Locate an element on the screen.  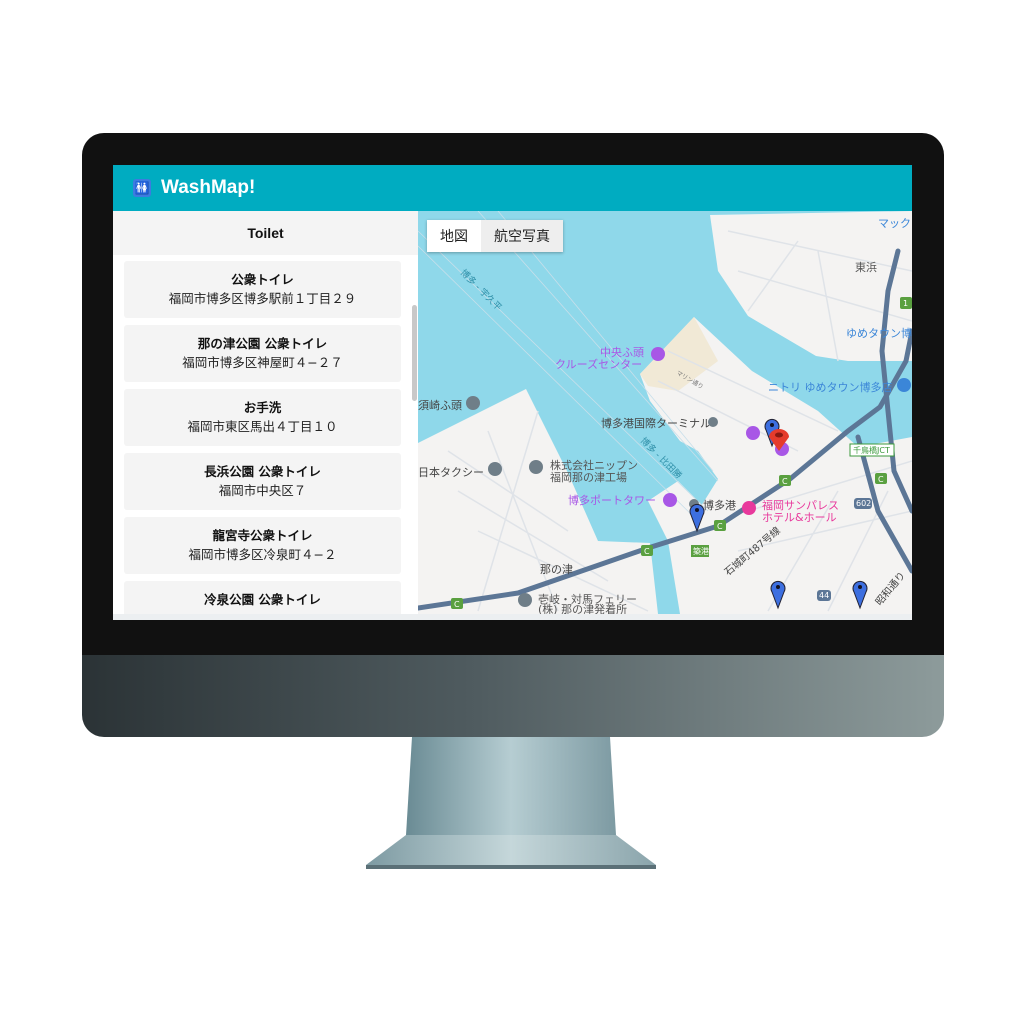
item-name: 公衆トイレ is located at coordinates (262, 279).